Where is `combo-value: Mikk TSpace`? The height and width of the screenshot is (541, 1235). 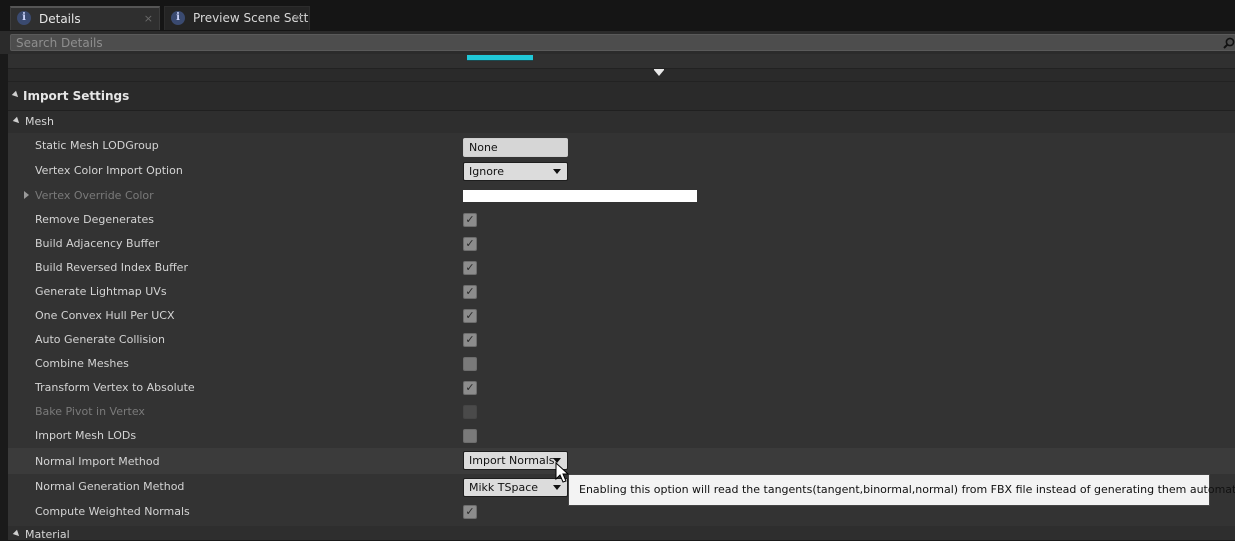
combo-value: Mikk TSpace is located at coordinates (504, 487).